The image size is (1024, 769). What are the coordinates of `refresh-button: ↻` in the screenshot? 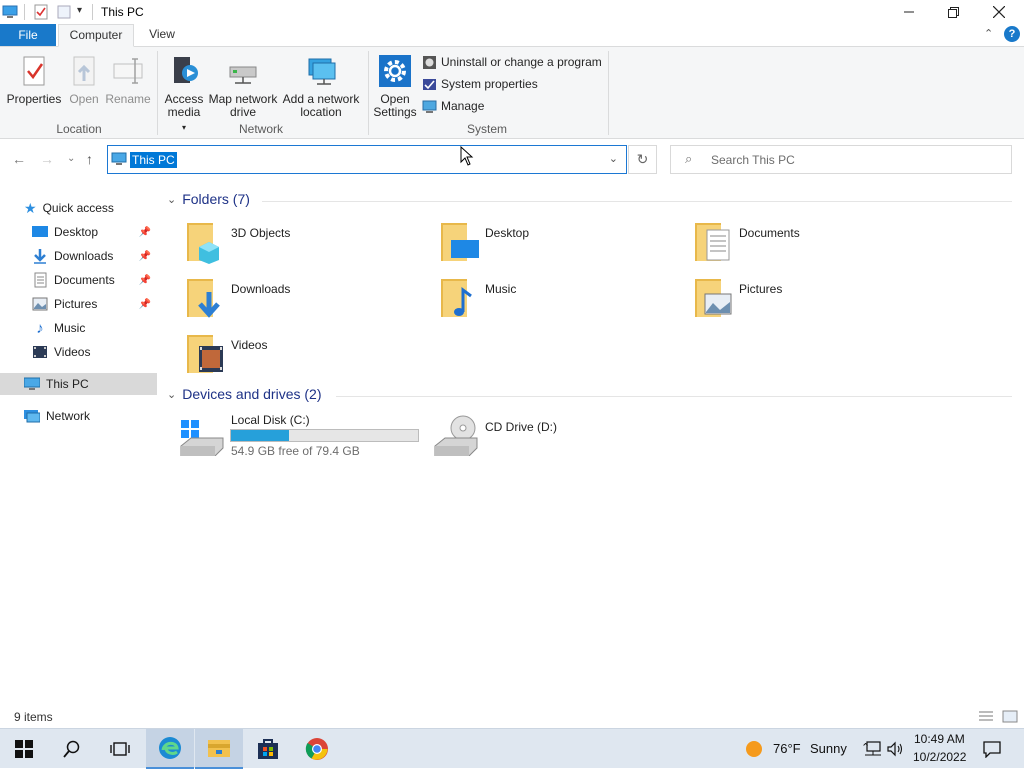 It's located at (642, 159).